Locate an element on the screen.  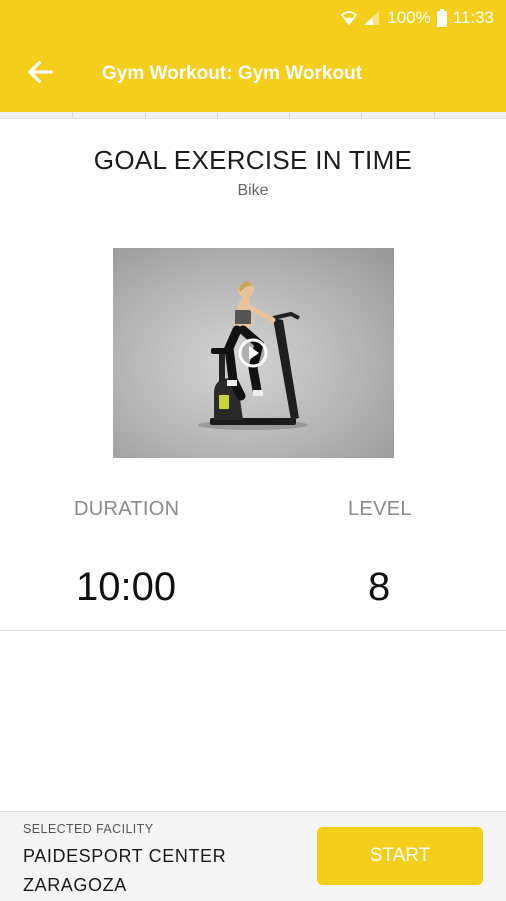
back-button is located at coordinates (40, 74).